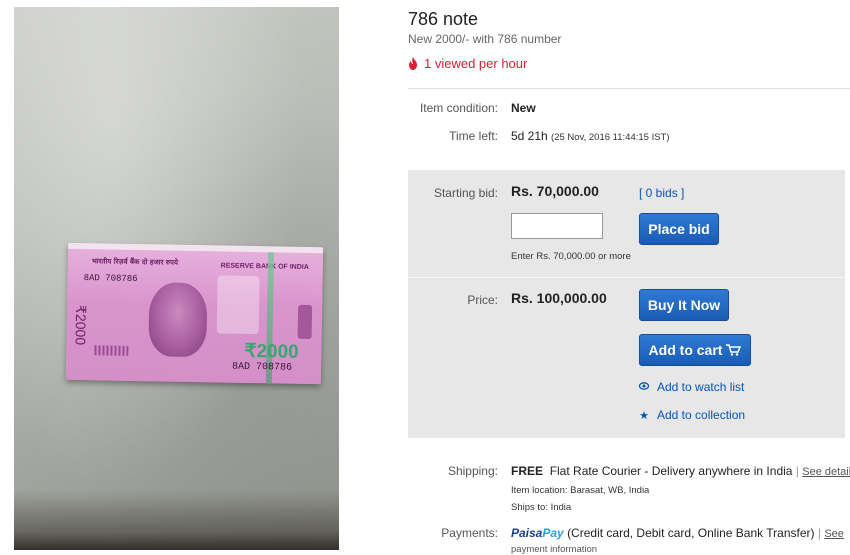  I want to click on add-to-watch-list-link: Add to watch list, so click(691, 387).